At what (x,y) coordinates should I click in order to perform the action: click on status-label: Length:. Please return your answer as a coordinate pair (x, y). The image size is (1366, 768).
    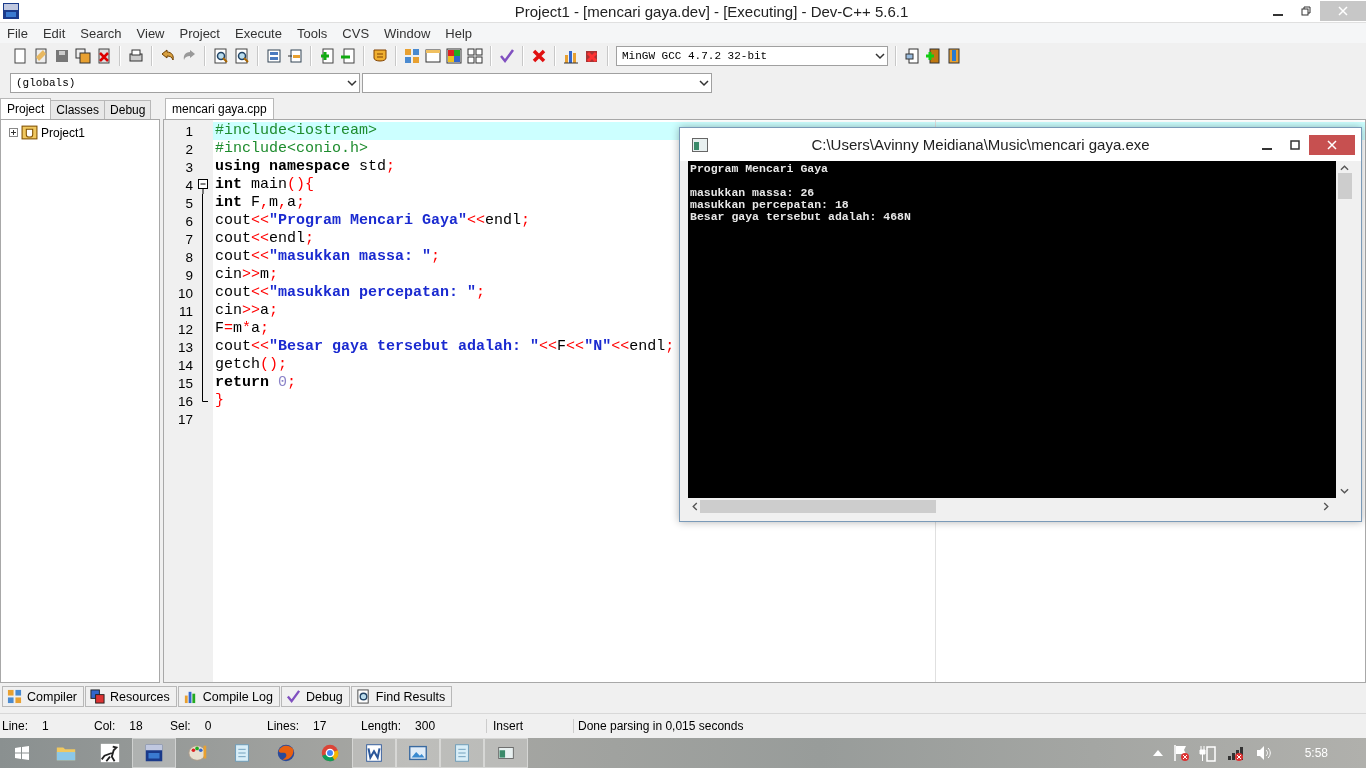
    Looking at the image, I should click on (381, 726).